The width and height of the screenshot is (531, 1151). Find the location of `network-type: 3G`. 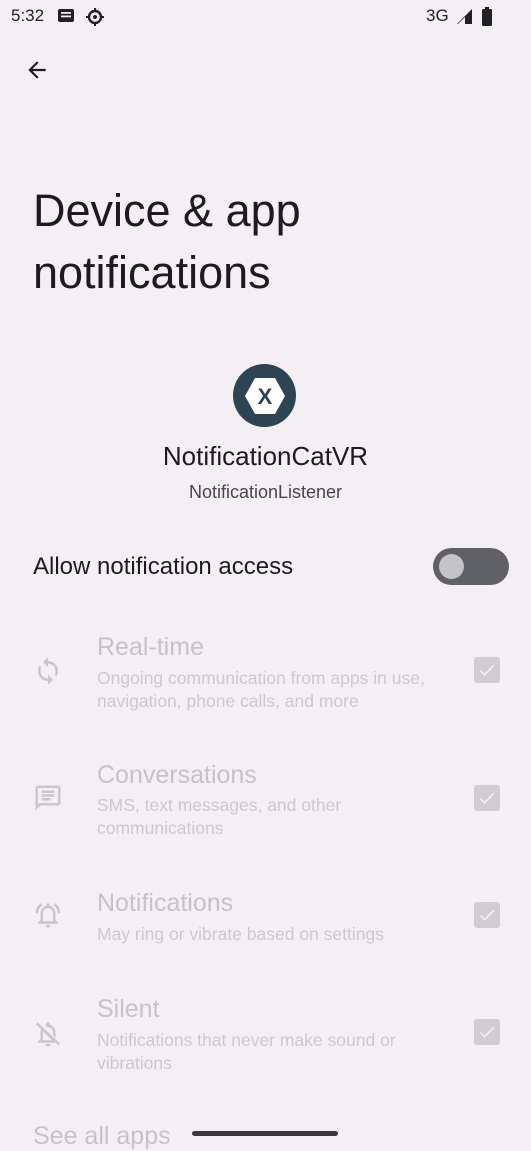

network-type: 3G is located at coordinates (437, 15).